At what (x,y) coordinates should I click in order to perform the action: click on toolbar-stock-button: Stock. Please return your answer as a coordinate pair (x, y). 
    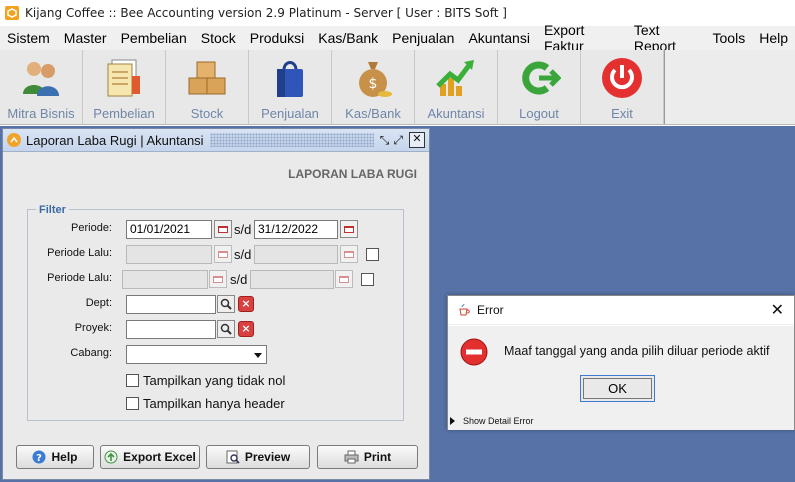
    Looking at the image, I should click on (207, 87).